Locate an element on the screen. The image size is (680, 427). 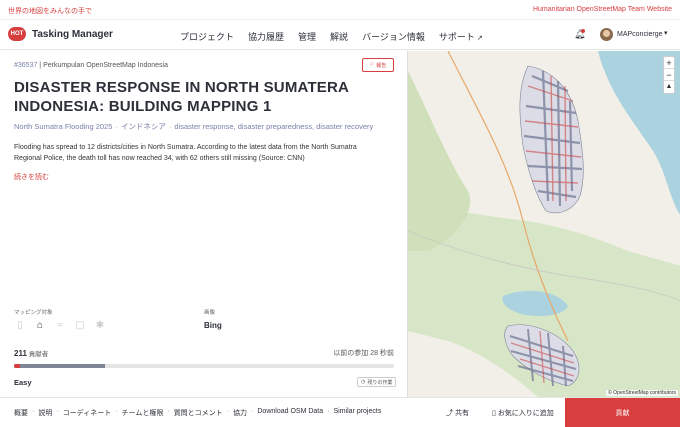
remaining-work-badge: ◷ 残りの作業 is located at coordinates (377, 382).